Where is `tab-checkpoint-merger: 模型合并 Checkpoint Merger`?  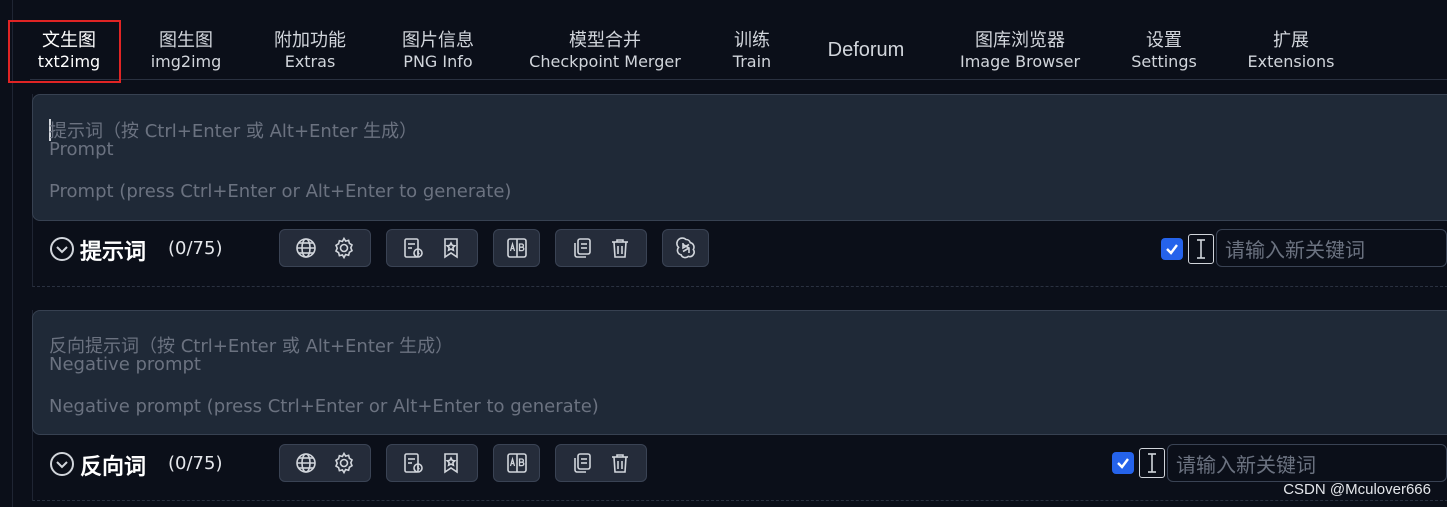 tab-checkpoint-merger: 模型合并 Checkpoint Merger is located at coordinates (605, 51).